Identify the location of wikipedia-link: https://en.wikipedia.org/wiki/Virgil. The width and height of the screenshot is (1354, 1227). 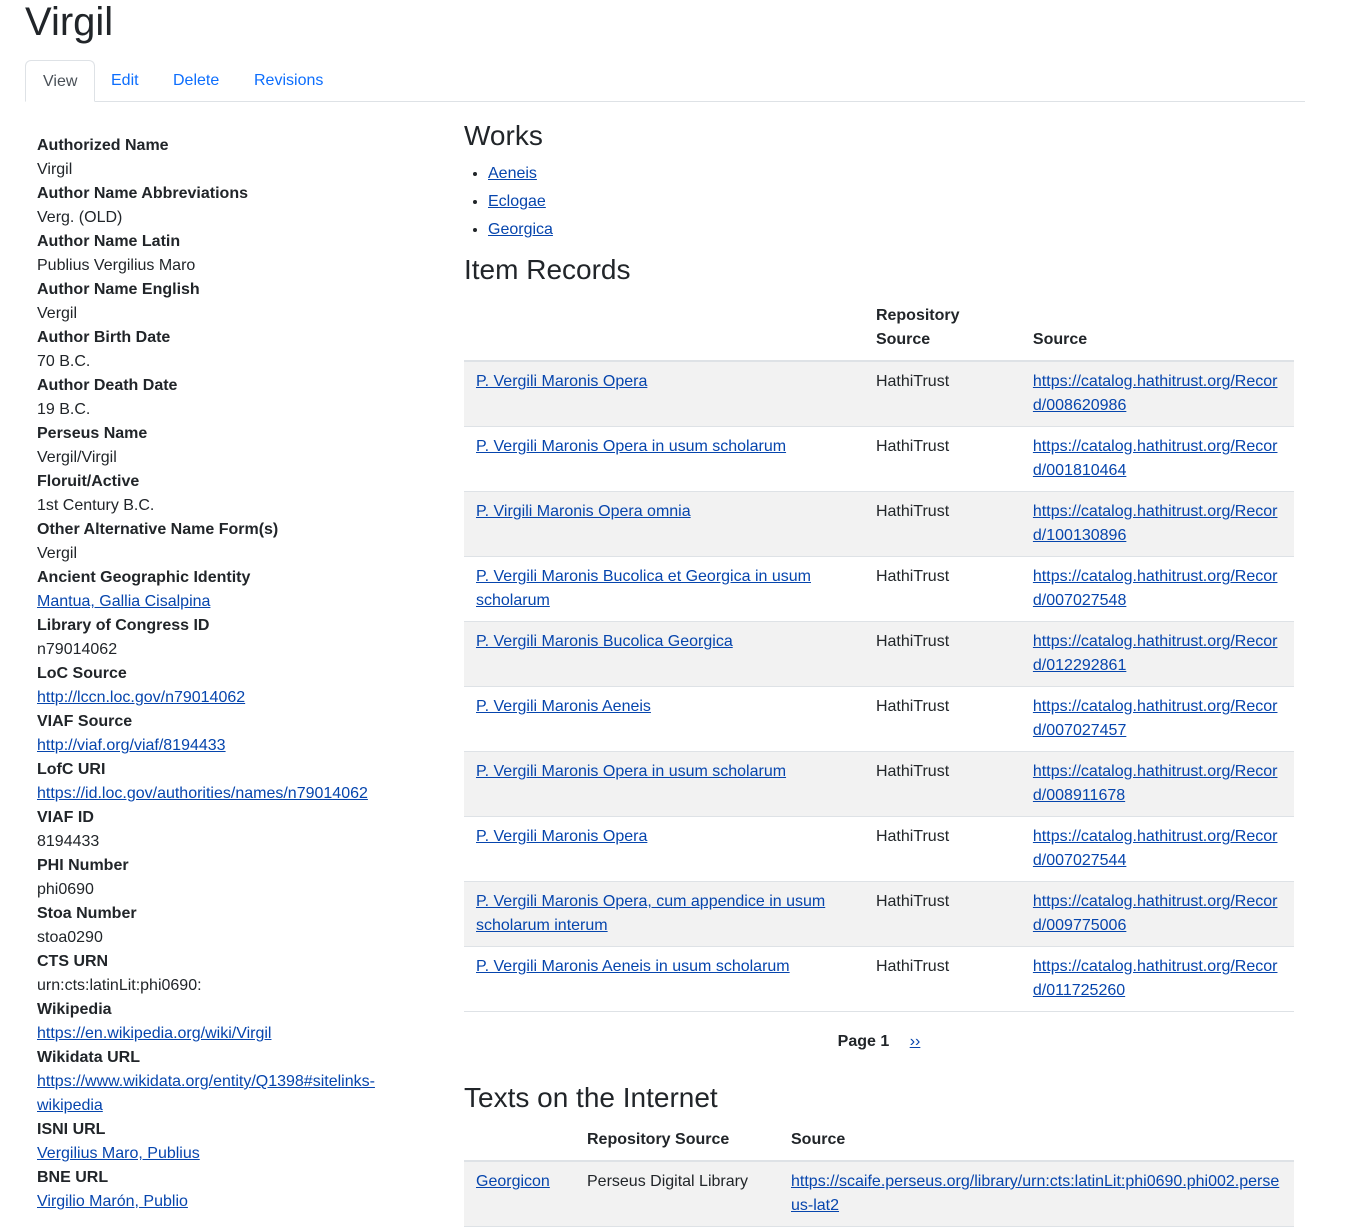
(154, 1033).